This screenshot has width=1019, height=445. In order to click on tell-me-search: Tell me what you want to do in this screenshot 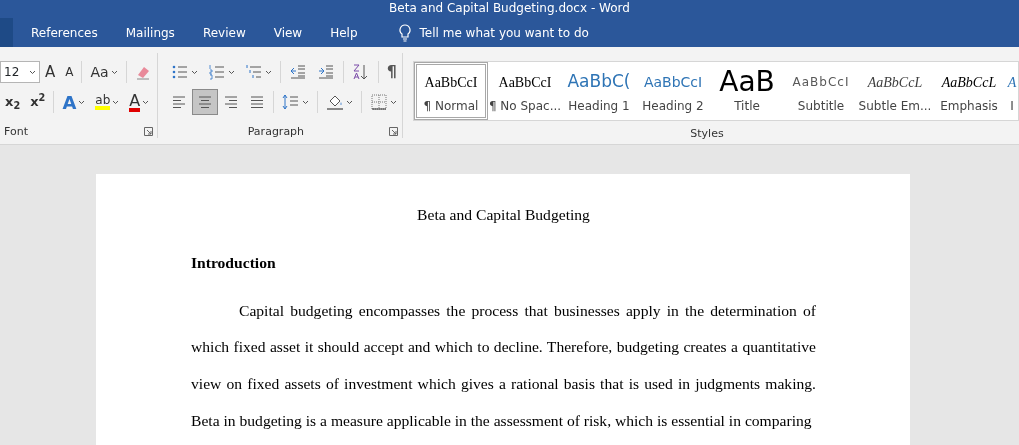, I will do `click(504, 32)`.